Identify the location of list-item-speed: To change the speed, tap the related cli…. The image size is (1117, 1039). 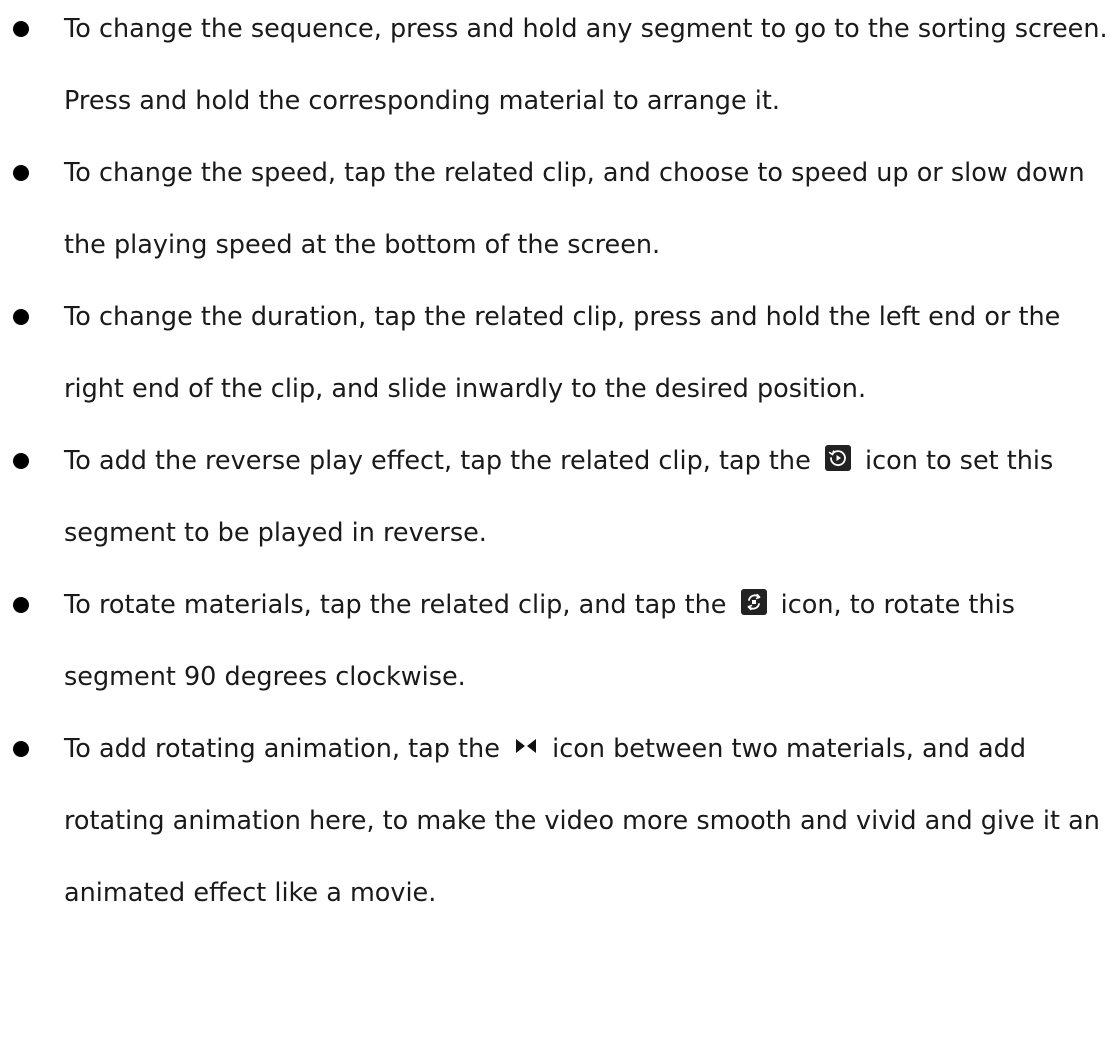
(558, 209).